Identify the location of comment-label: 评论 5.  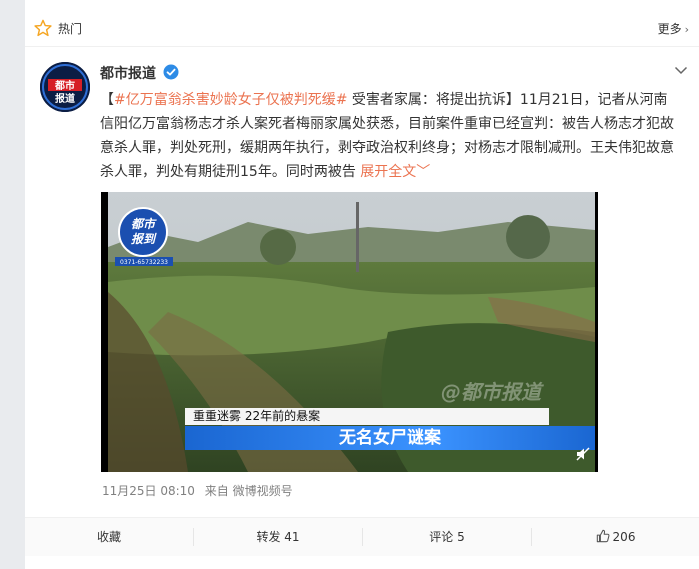
(447, 537).